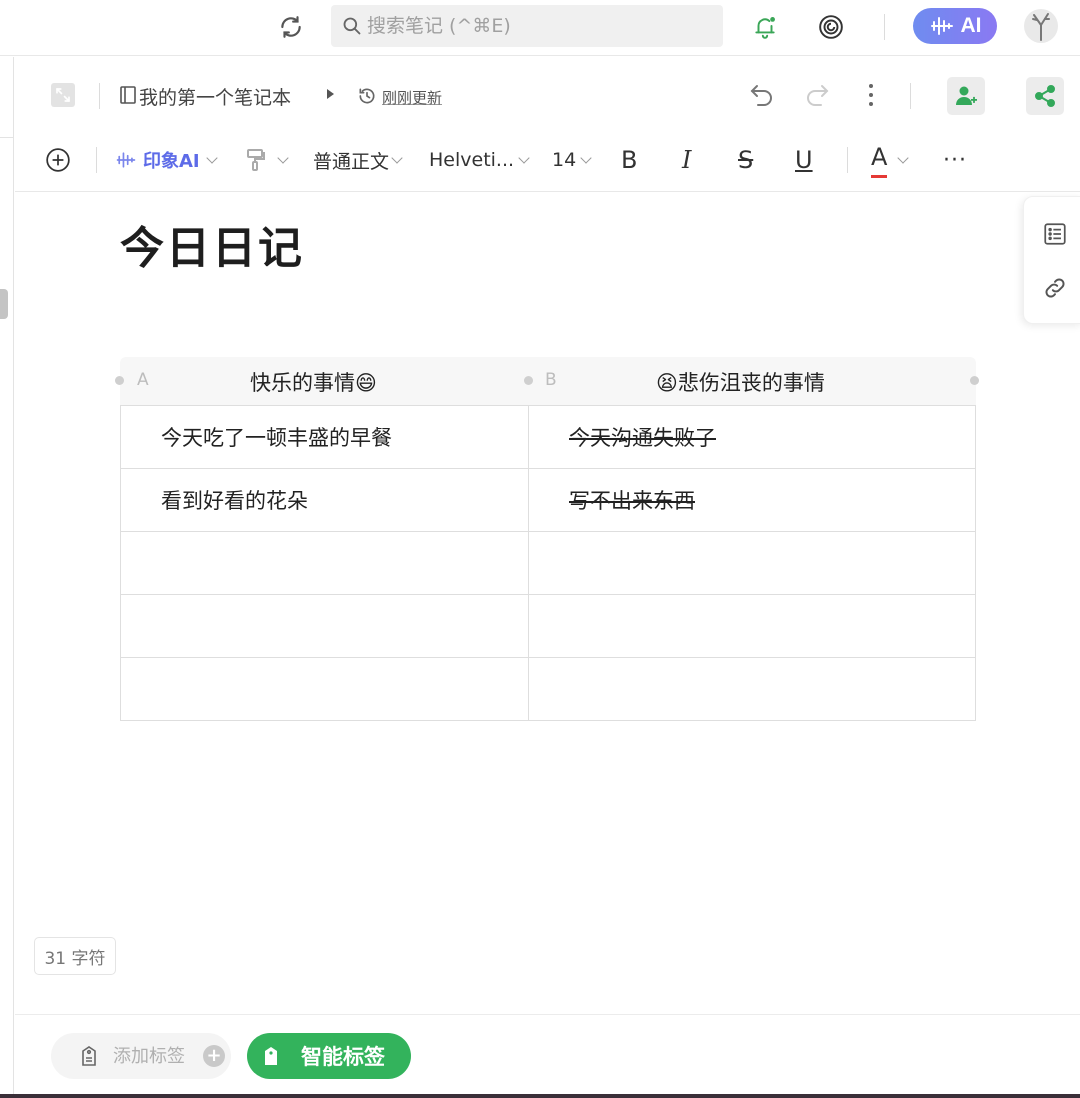  I want to click on scrollbar-handle, so click(4, 304).